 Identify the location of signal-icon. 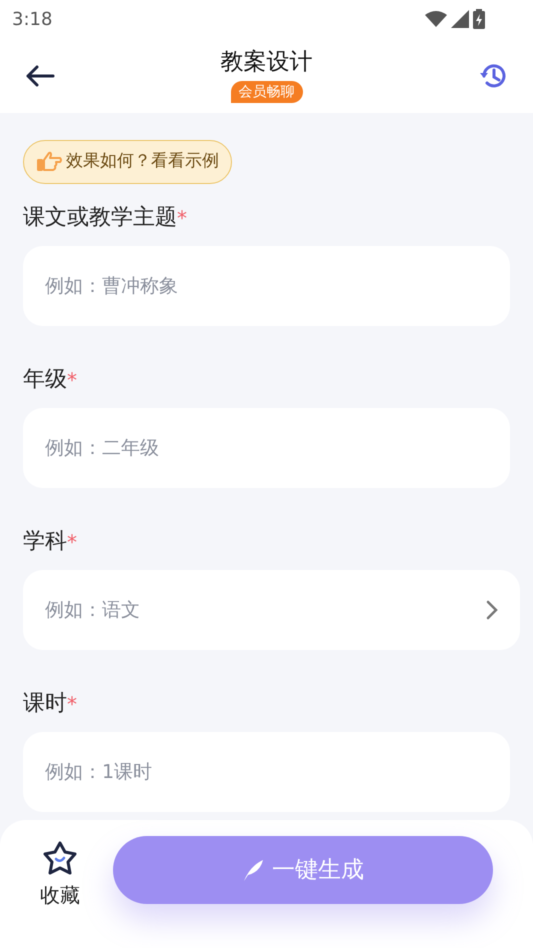
(460, 19).